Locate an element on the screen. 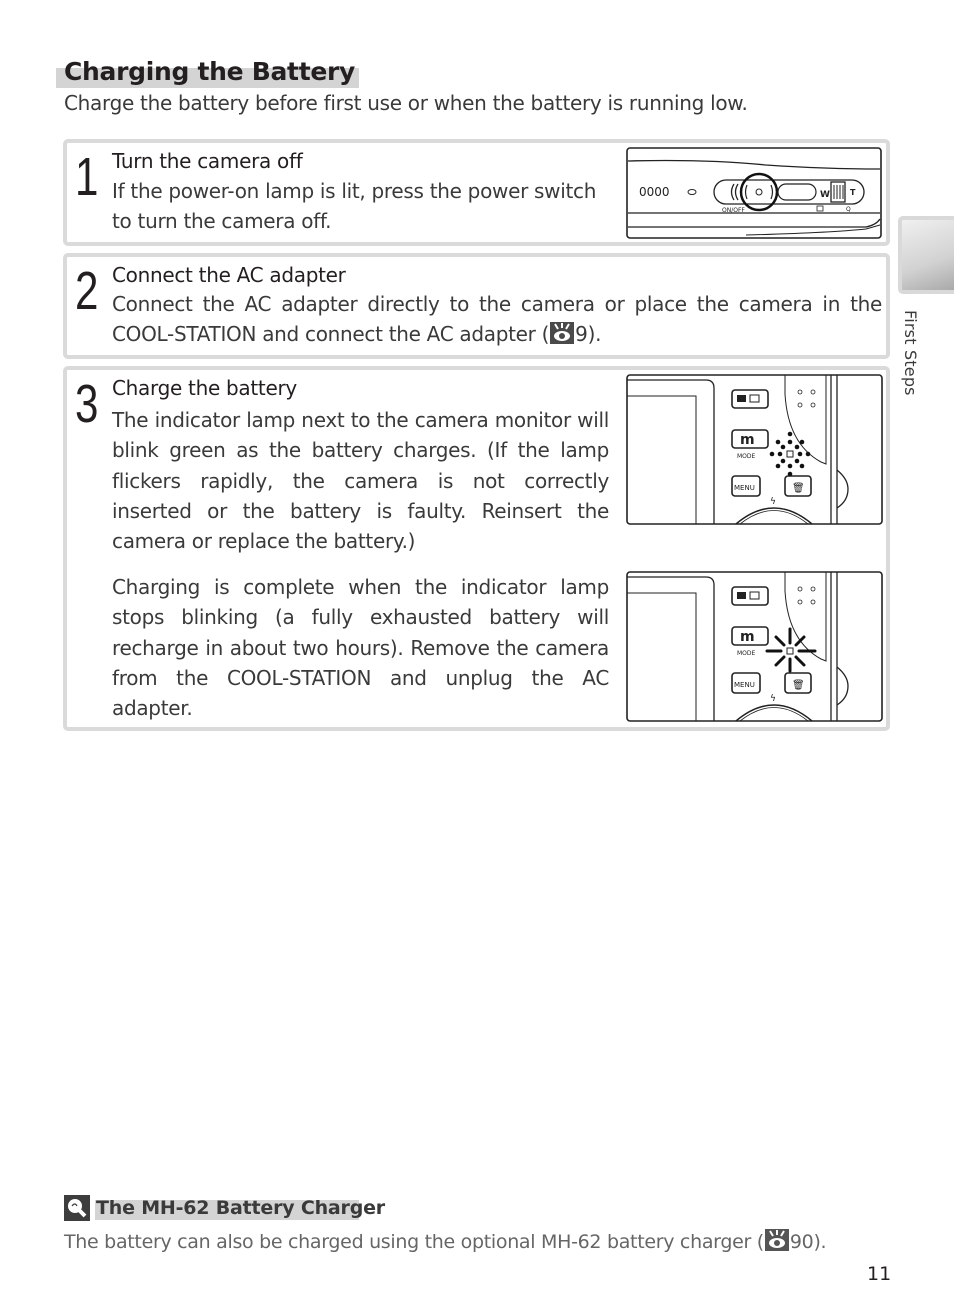  camera-top-power-switch-icon: 0000 W T ON/OFF Q is located at coordinates (754, 193).